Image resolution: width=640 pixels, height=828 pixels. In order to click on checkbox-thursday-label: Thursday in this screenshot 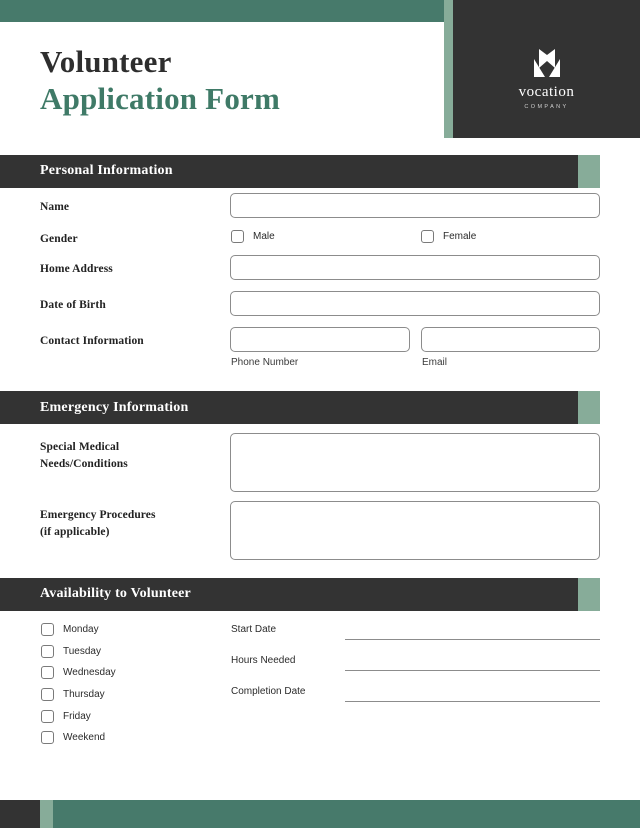, I will do `click(84, 694)`.